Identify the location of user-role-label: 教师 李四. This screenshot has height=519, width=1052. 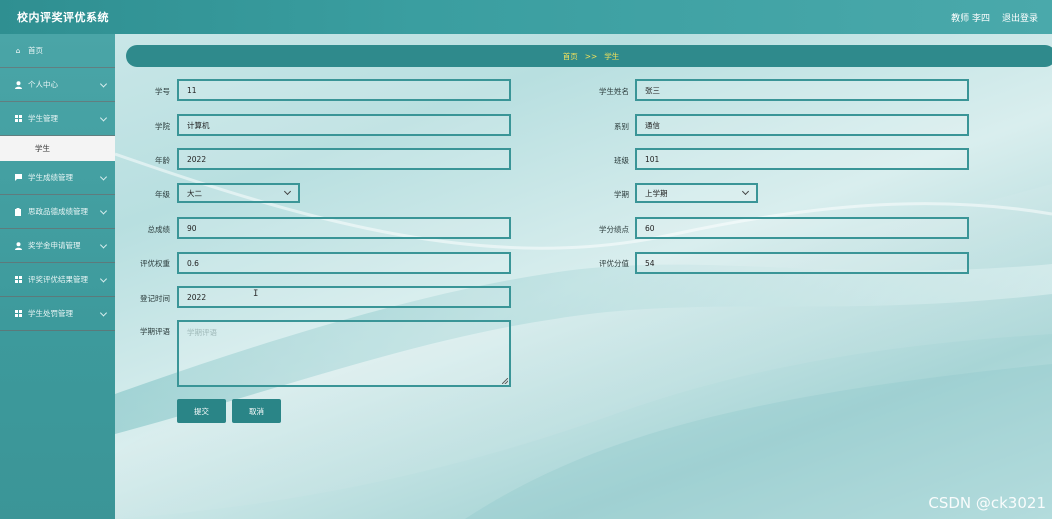
(970, 18).